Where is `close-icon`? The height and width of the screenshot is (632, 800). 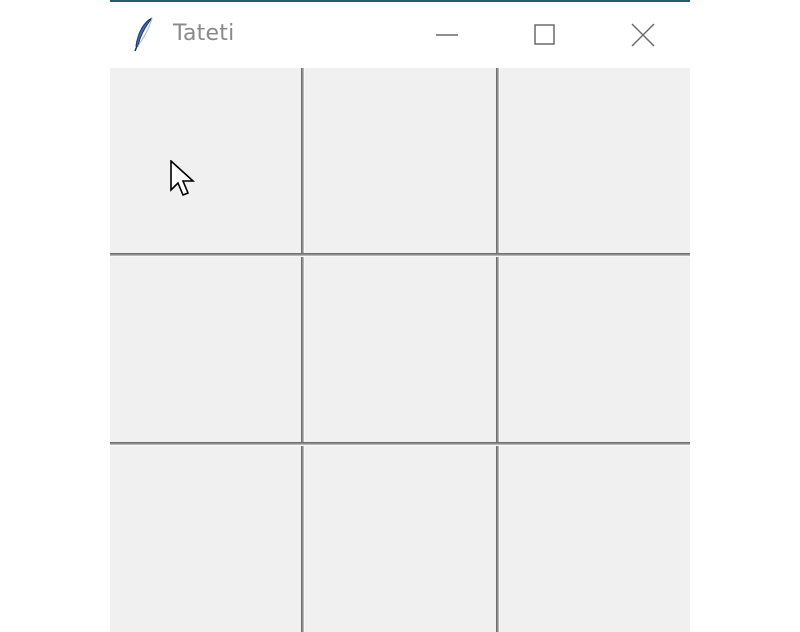 close-icon is located at coordinates (643, 35).